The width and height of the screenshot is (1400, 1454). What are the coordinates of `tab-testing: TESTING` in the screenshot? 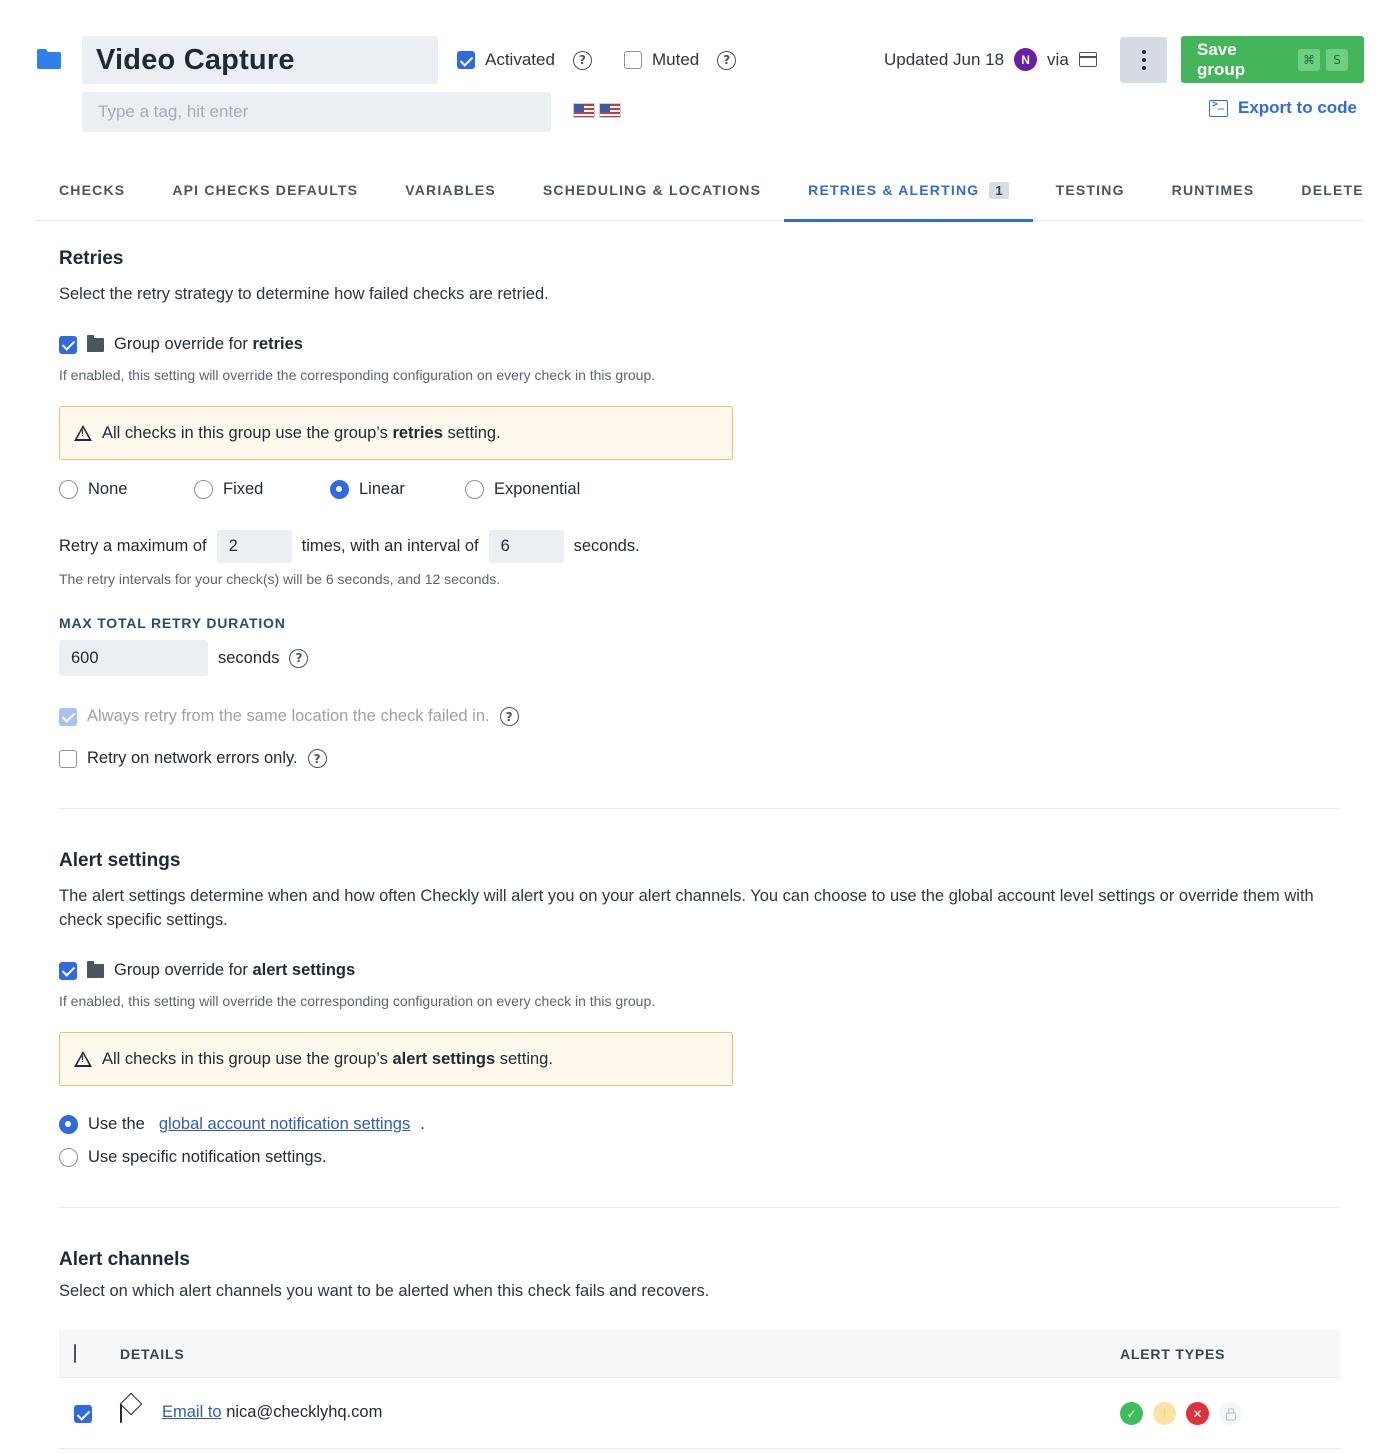 It's located at (1090, 190).